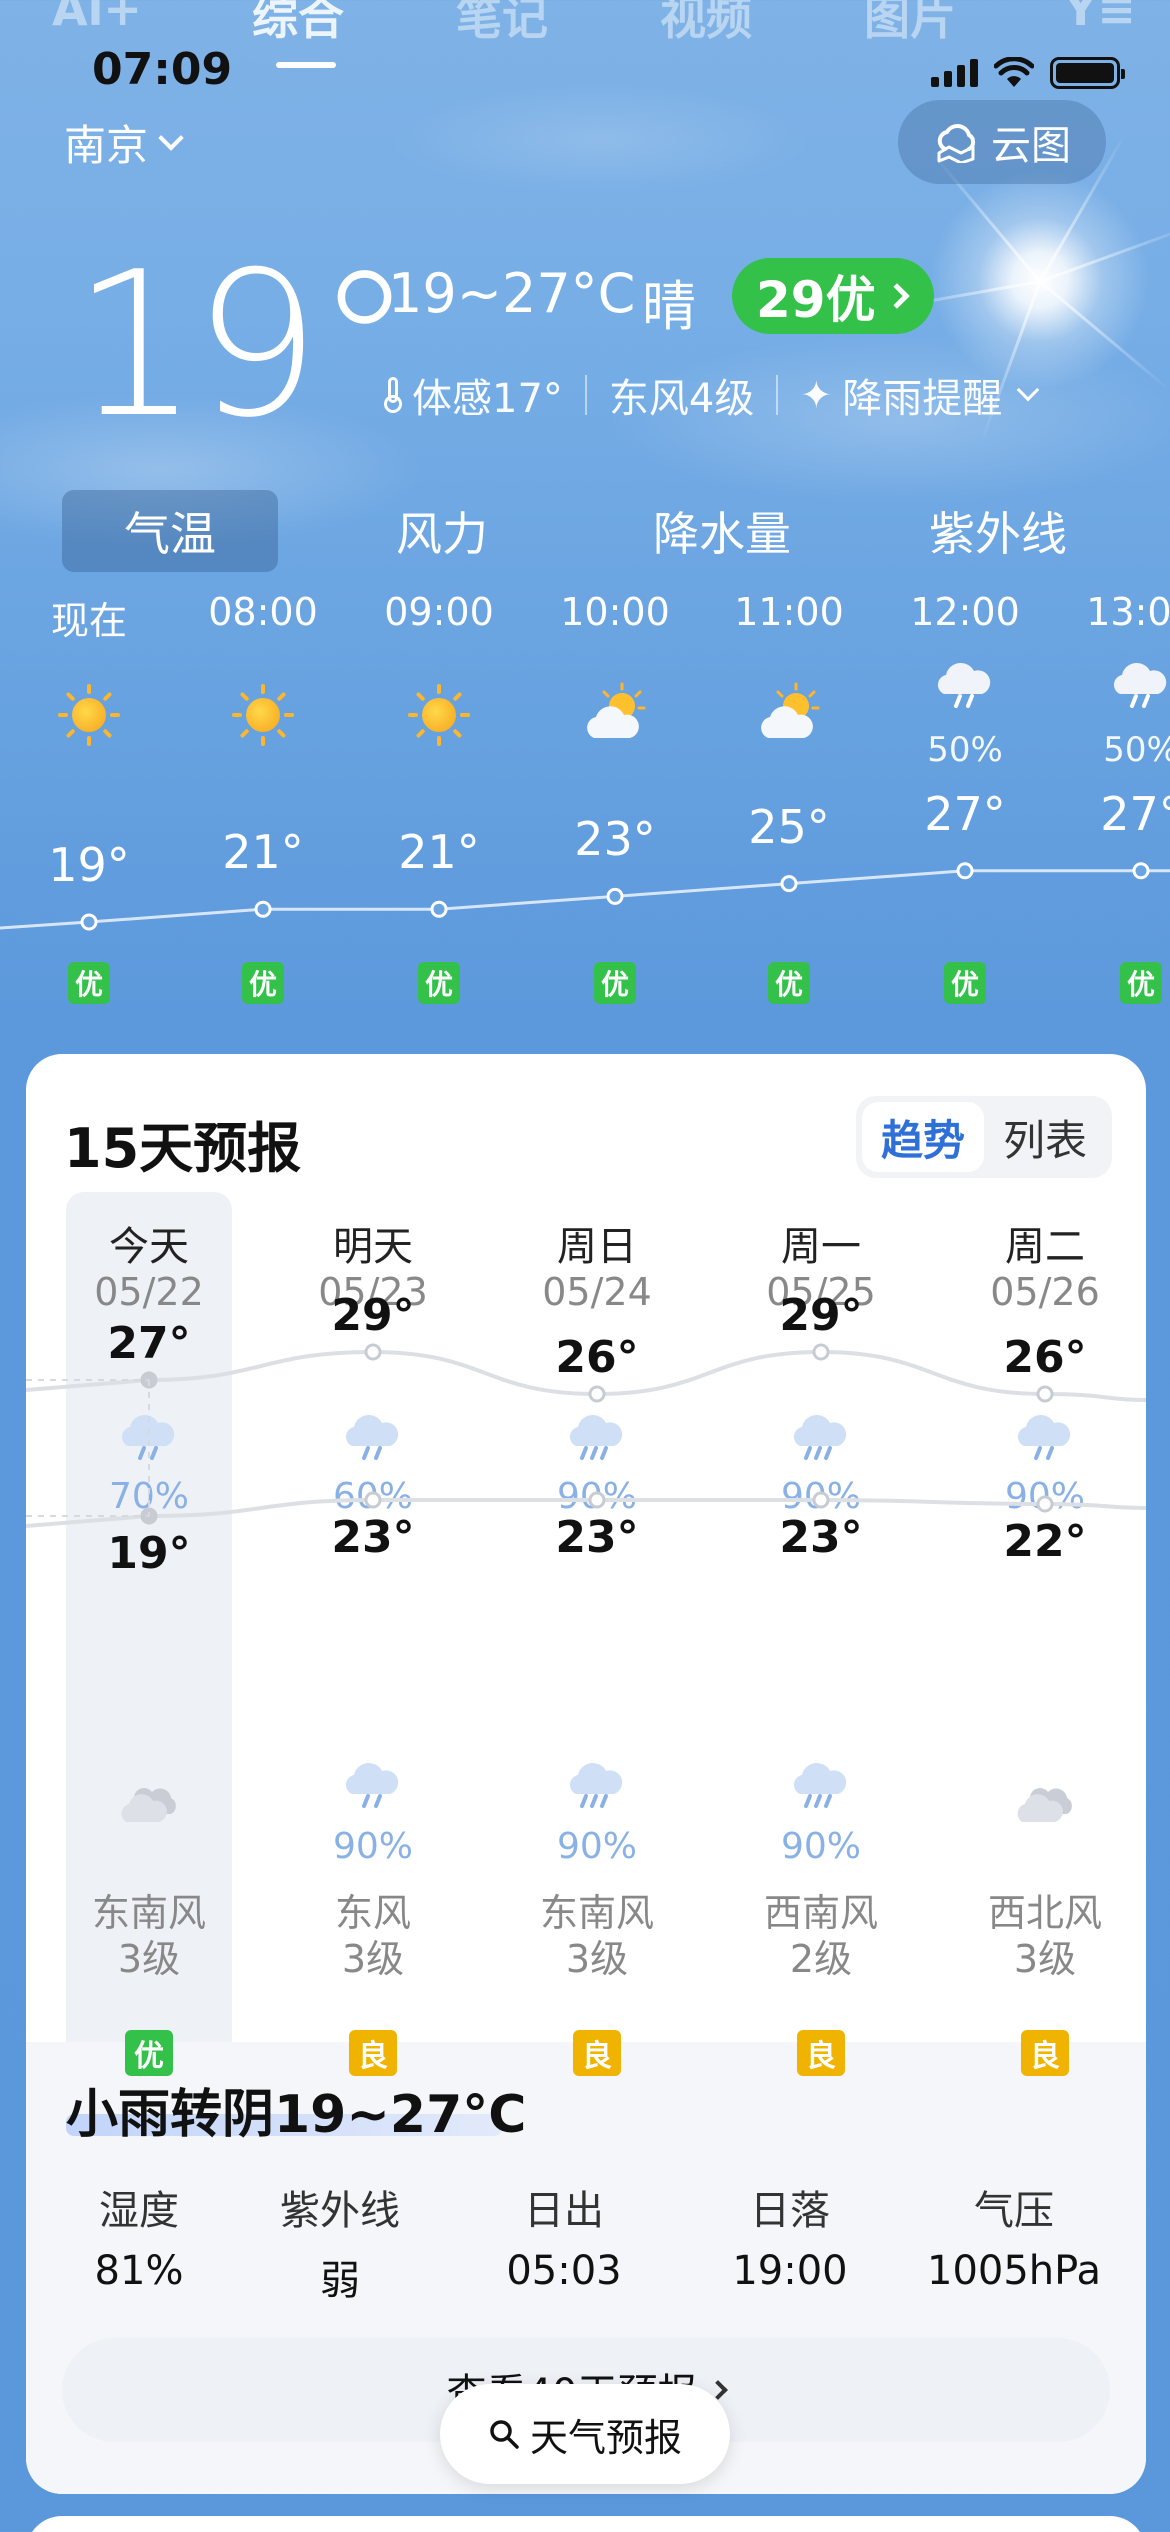 The height and width of the screenshot is (2532, 1170). What do you see at coordinates (306, 65) in the screenshot?
I see `top-nav-underline` at bounding box center [306, 65].